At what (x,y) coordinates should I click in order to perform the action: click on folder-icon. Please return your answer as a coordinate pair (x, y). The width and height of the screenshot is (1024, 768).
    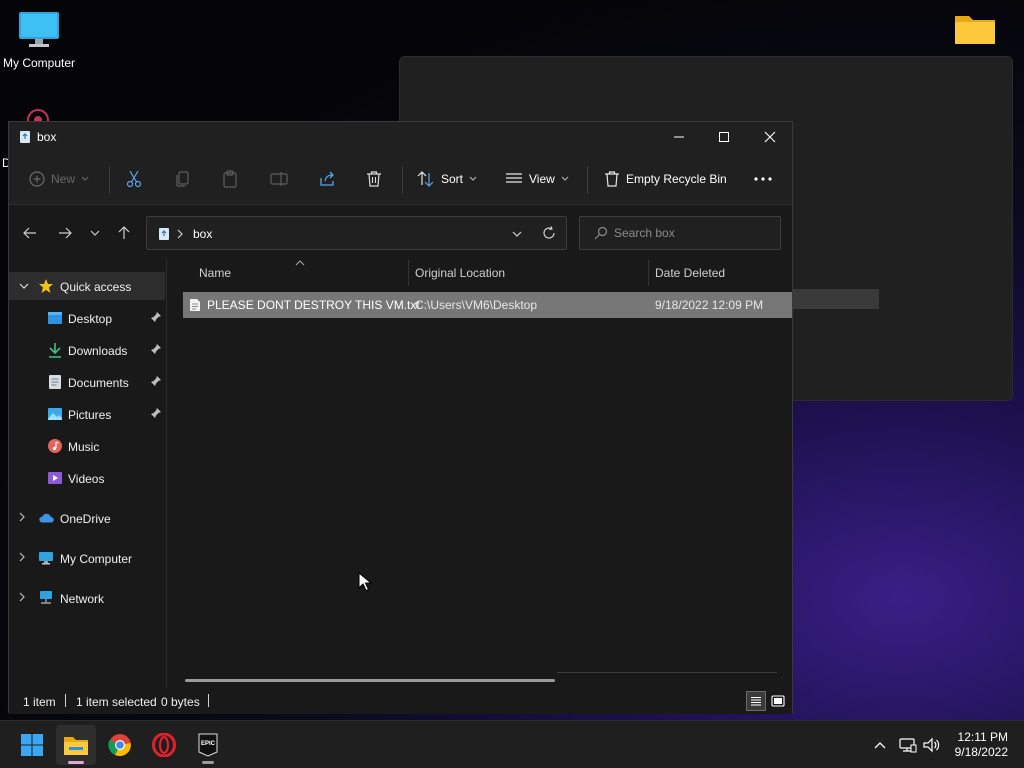
    Looking at the image, I should click on (975, 30).